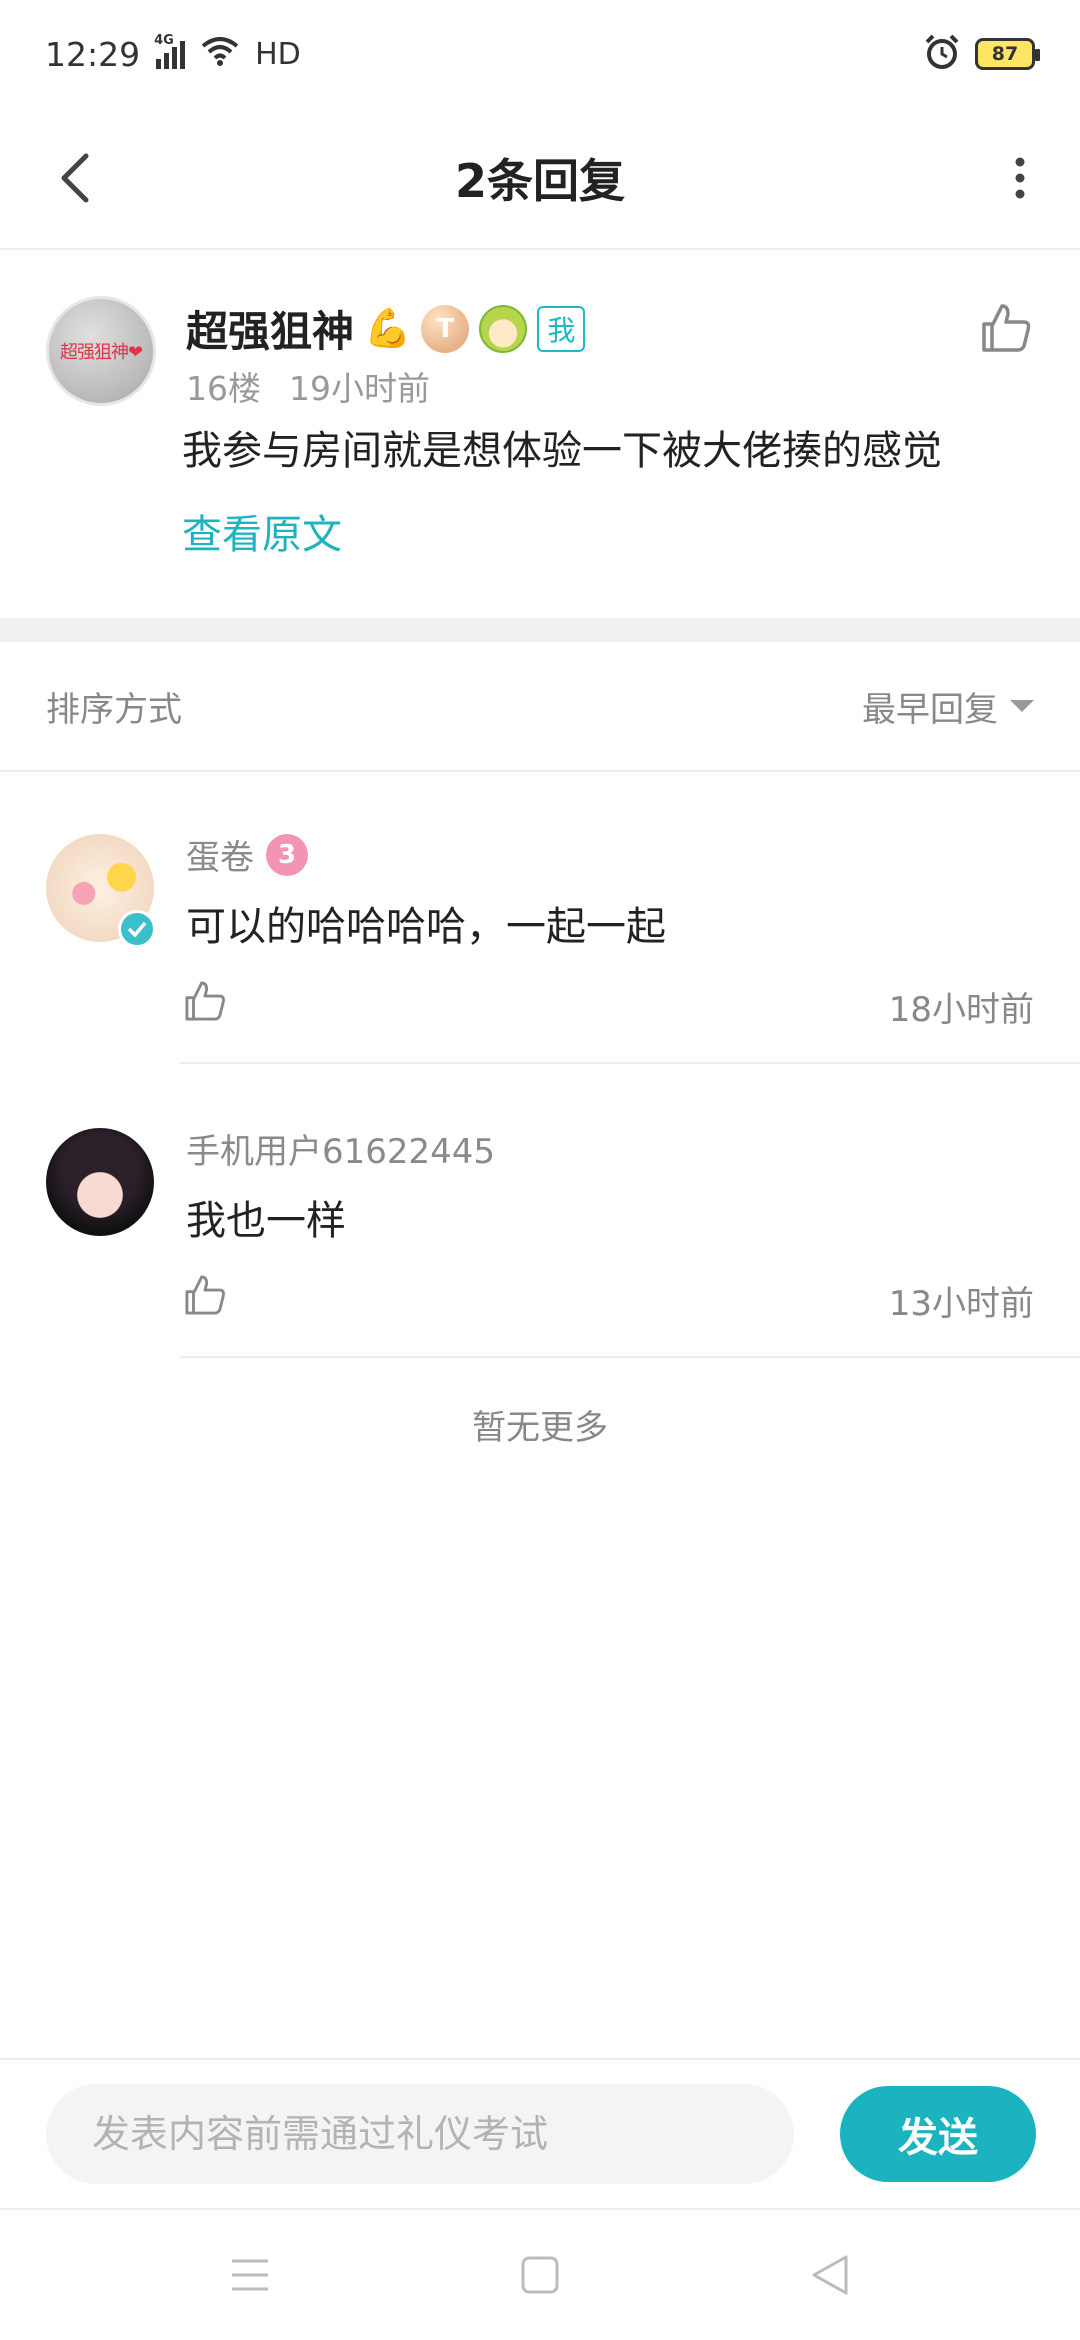  Describe the element at coordinates (961, 1010) in the screenshot. I see `reply-time: 18小时前` at that location.